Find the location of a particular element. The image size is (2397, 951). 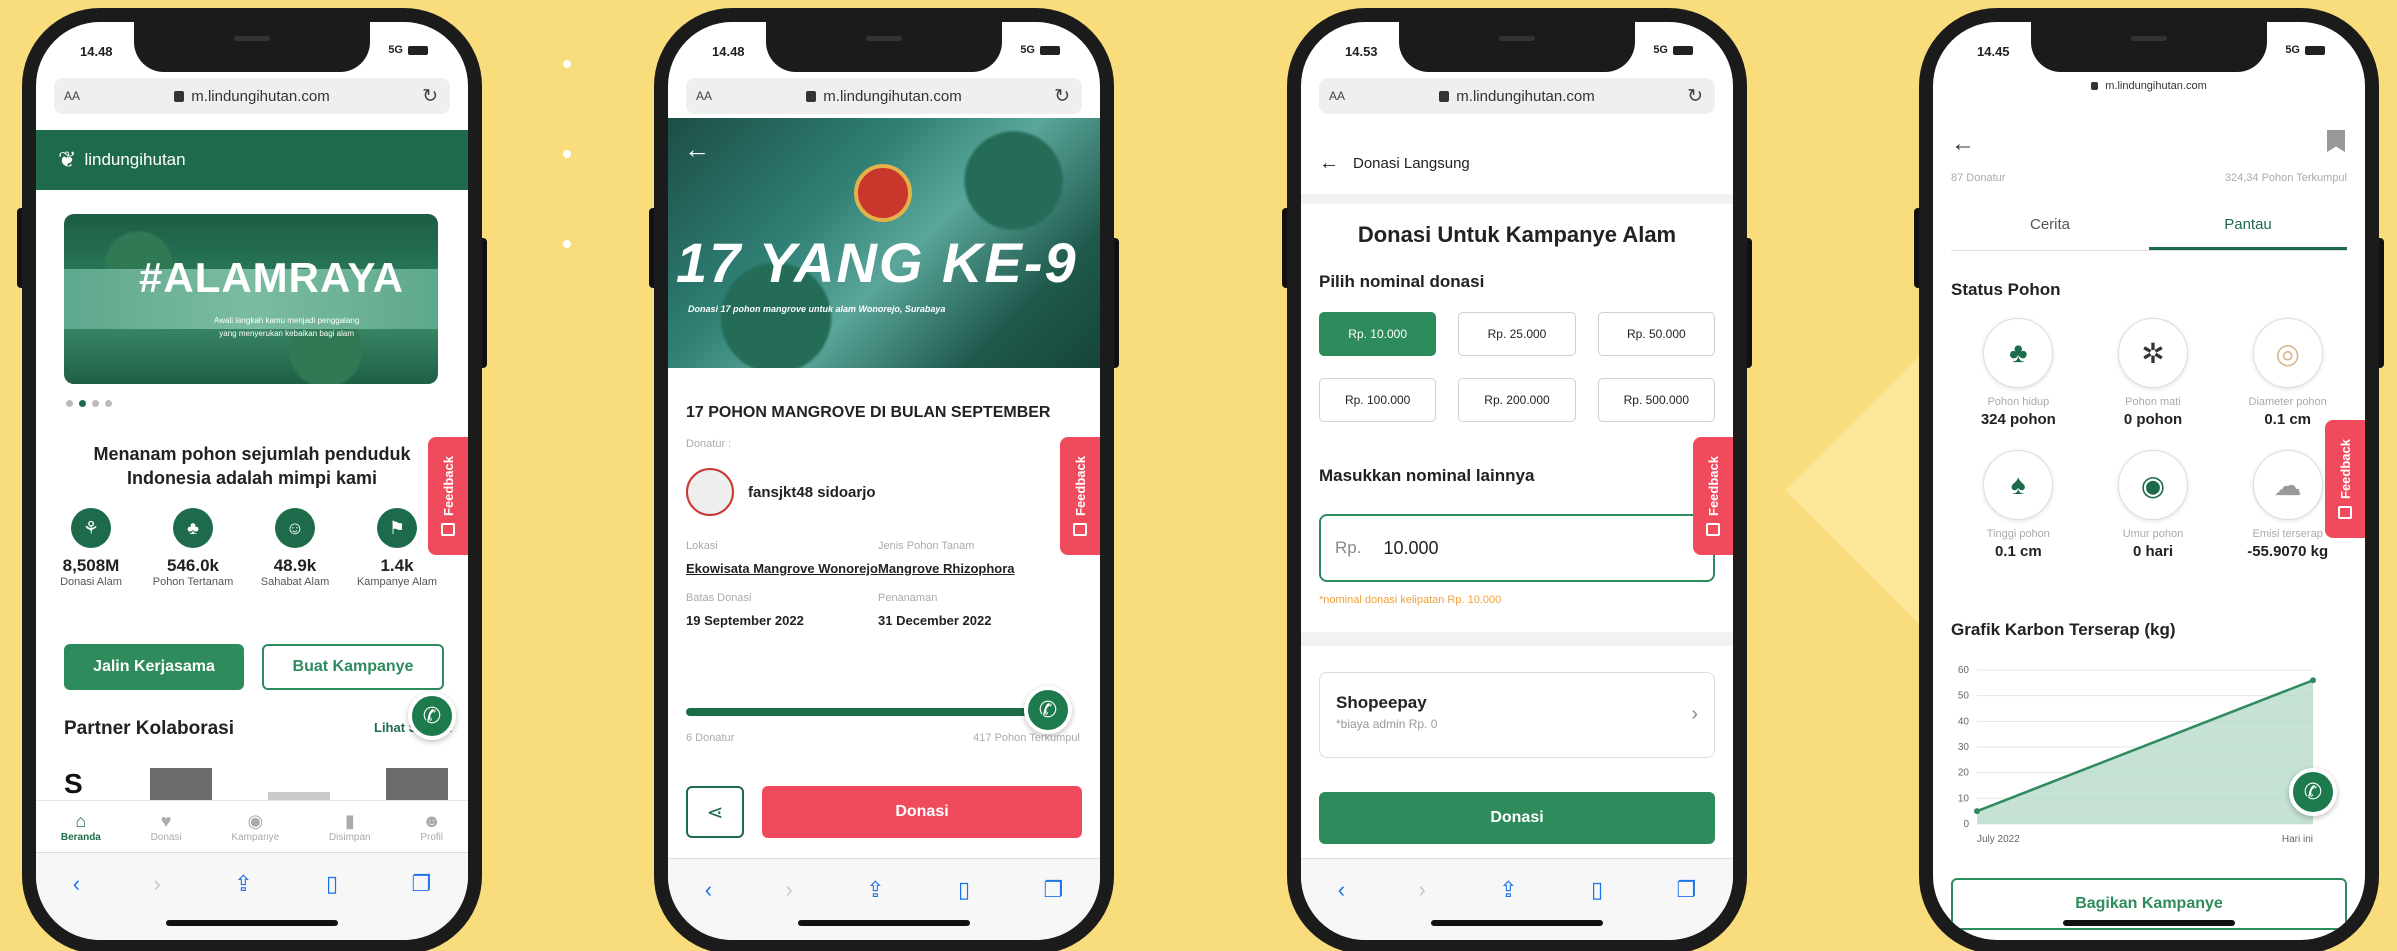

nav-profil: ☻ Profil is located at coordinates (431, 827).